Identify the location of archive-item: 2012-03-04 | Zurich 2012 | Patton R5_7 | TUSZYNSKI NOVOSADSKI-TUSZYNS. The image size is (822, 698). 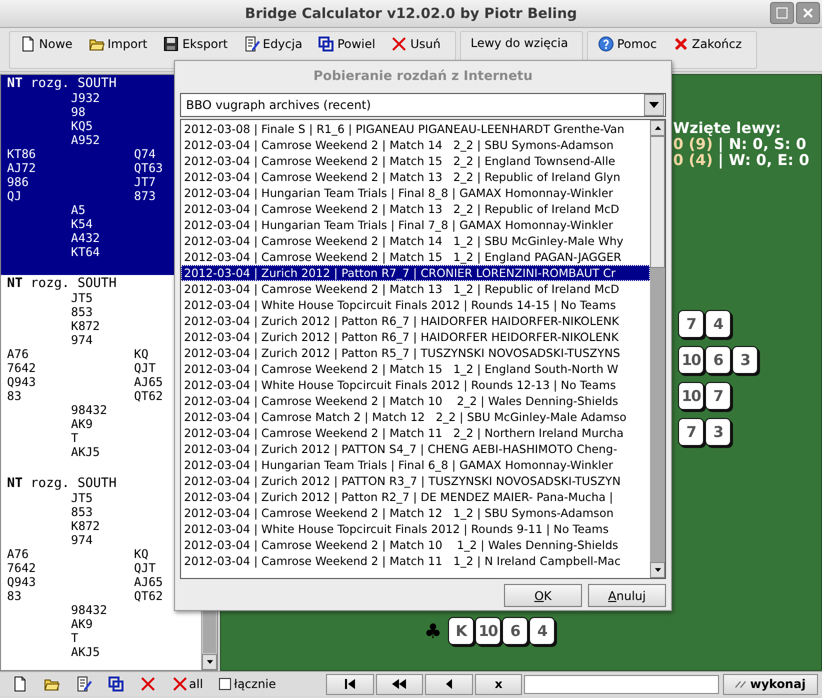
(415, 353).